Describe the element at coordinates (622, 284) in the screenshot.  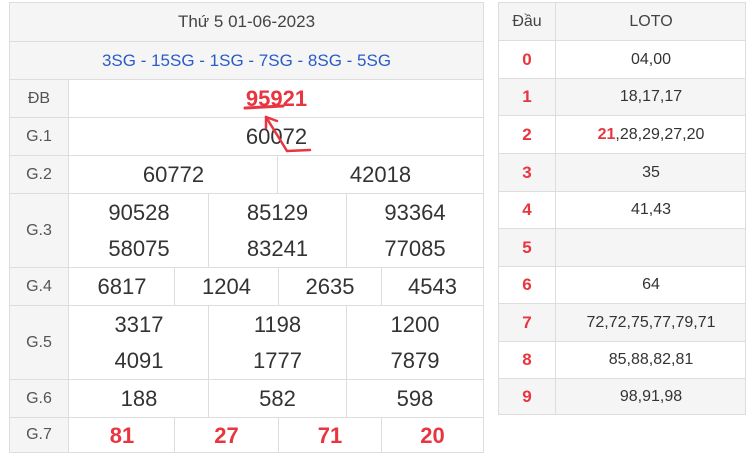
I see `loto-row: 6 64` at that location.